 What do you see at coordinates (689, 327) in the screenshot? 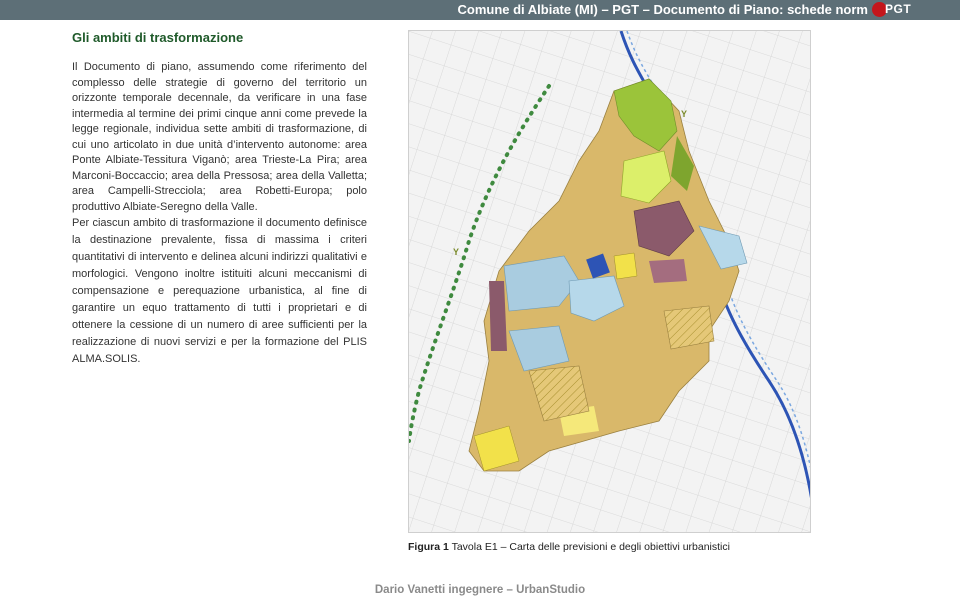
I see `transformation-area` at bounding box center [689, 327].